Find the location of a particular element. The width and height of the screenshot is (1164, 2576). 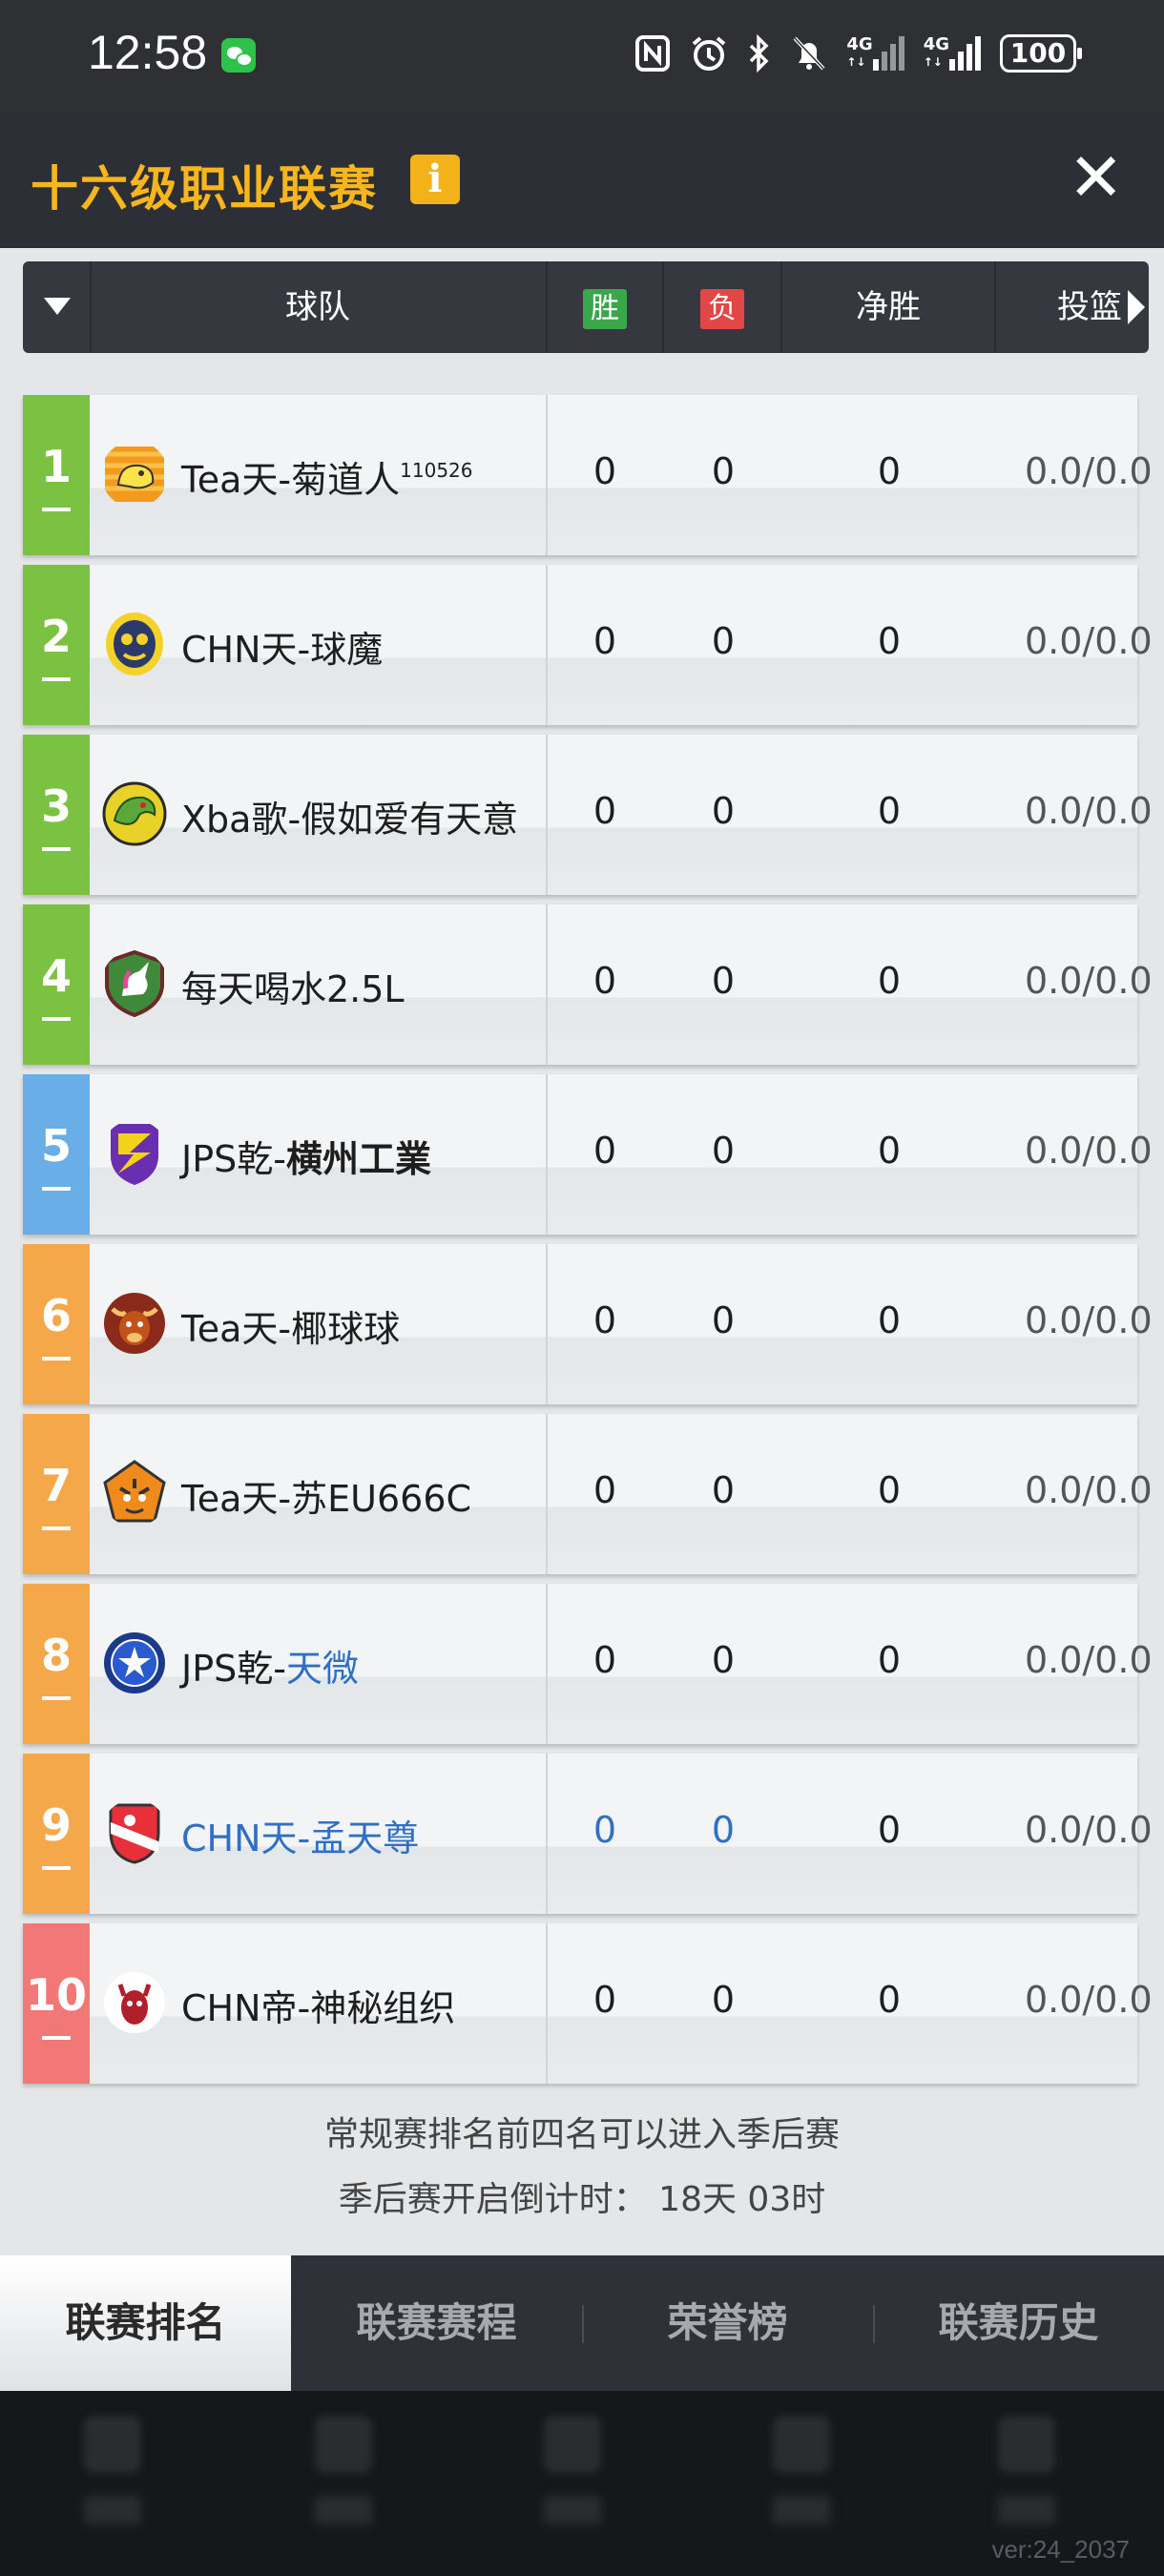

sort-dropdown-icon is located at coordinates (57, 306).